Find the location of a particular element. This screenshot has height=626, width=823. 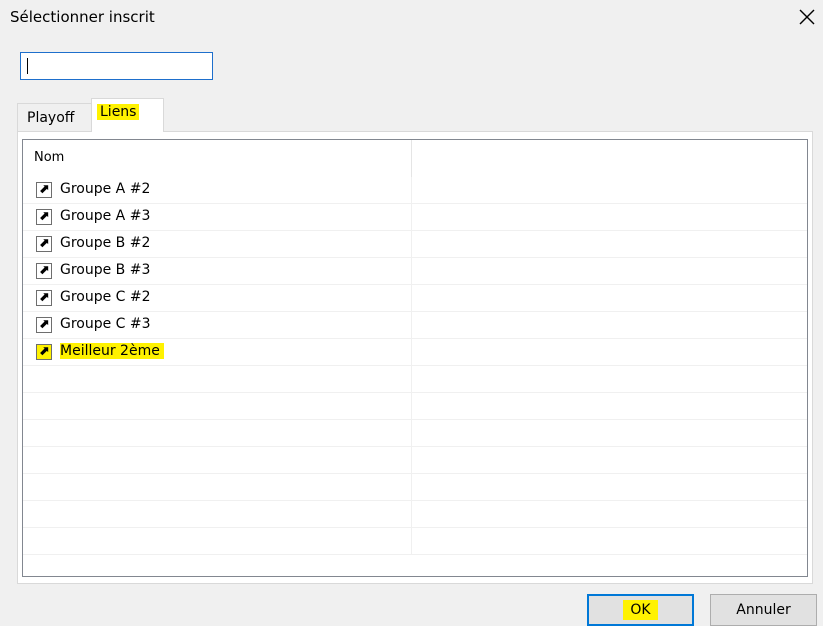

tab-liens-label: Liens is located at coordinates (118, 112).